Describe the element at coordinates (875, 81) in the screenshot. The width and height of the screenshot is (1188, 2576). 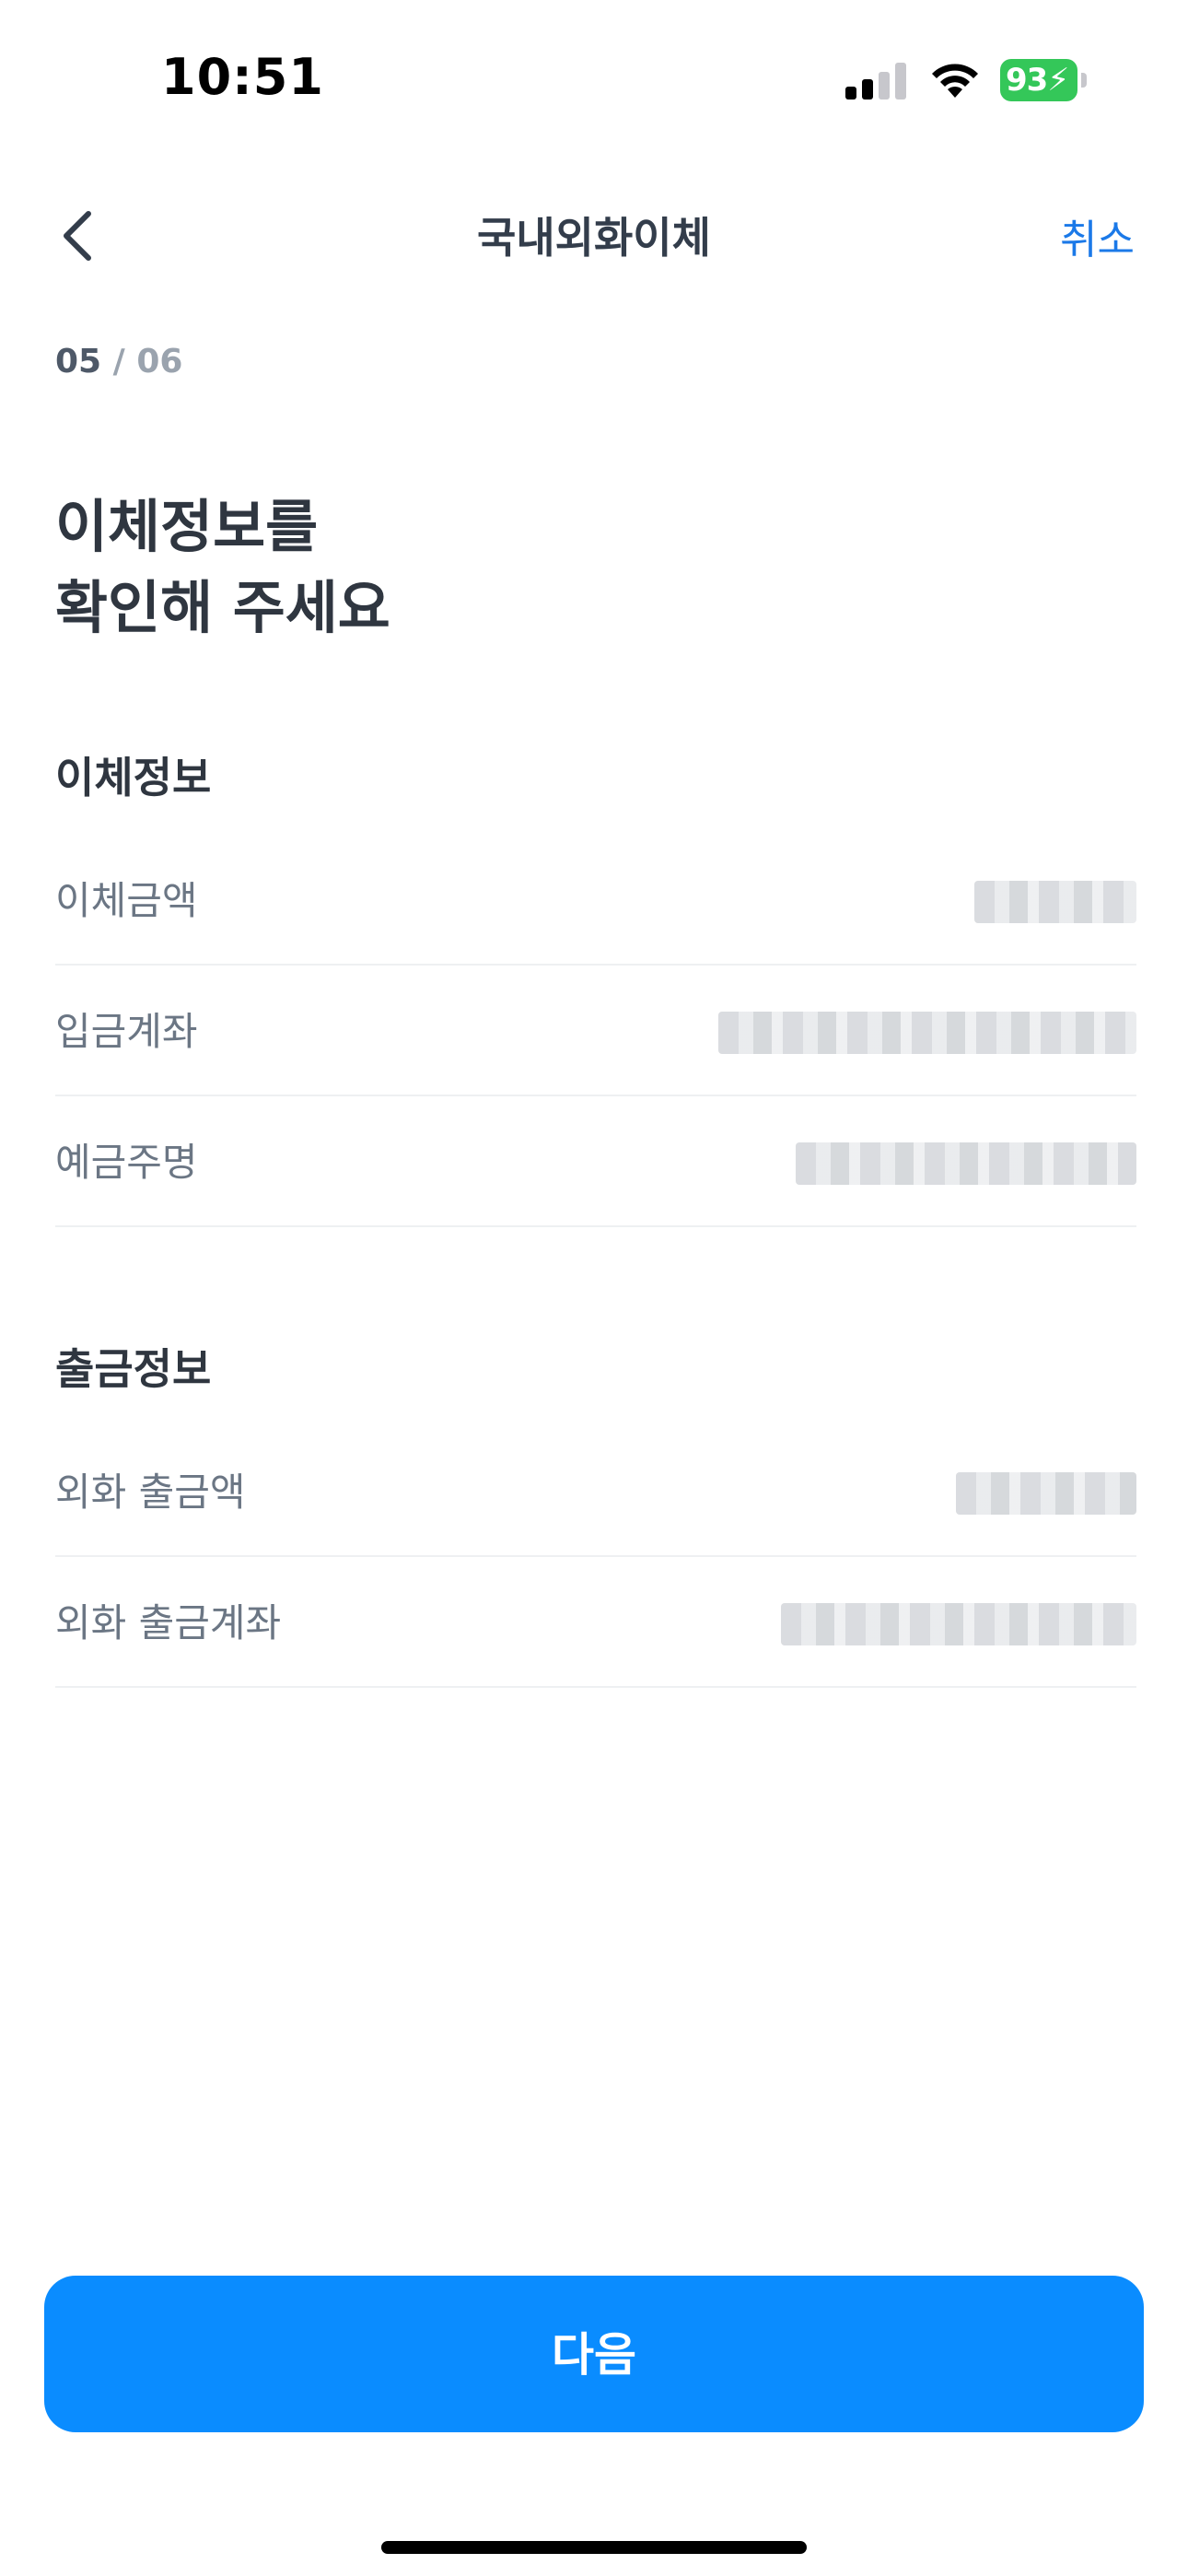
I see `cellular-signal-icon` at that location.